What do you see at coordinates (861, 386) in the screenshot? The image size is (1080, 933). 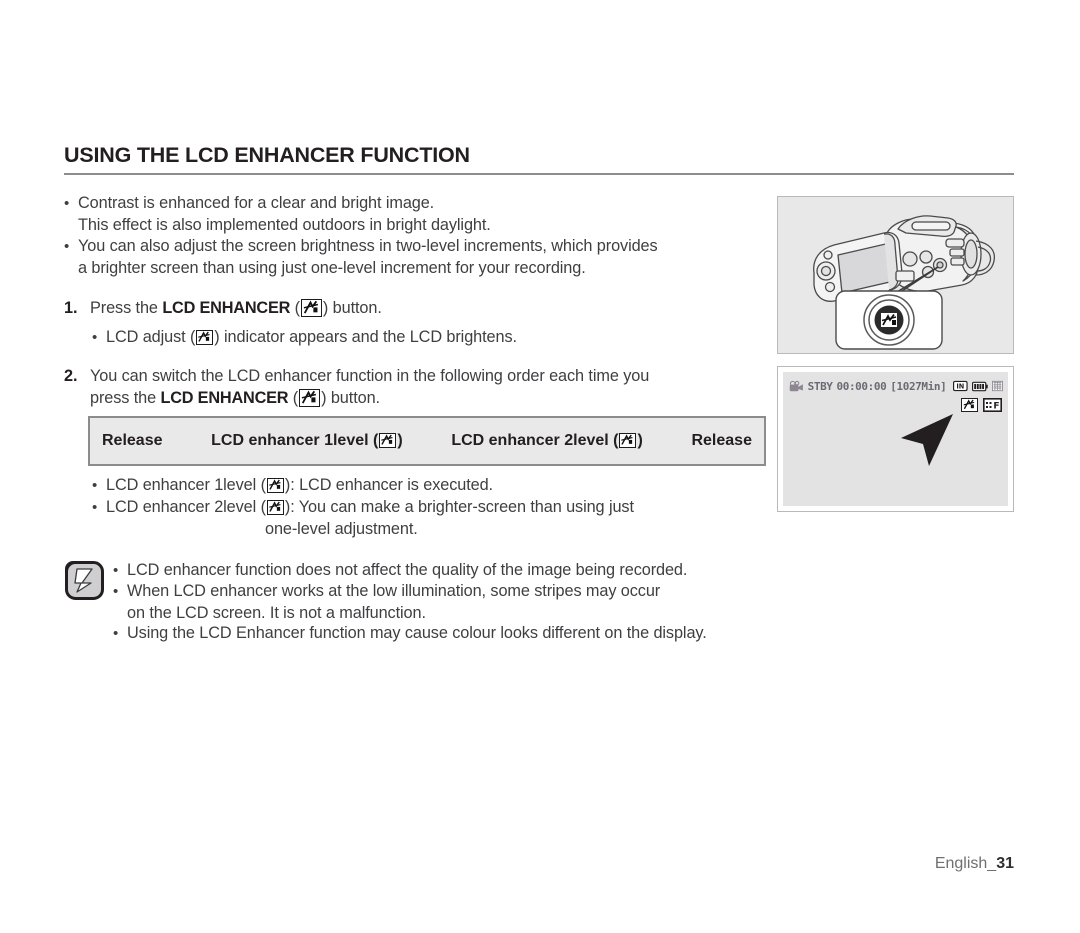 I see `lcd-timecode: 00:00:00` at bounding box center [861, 386].